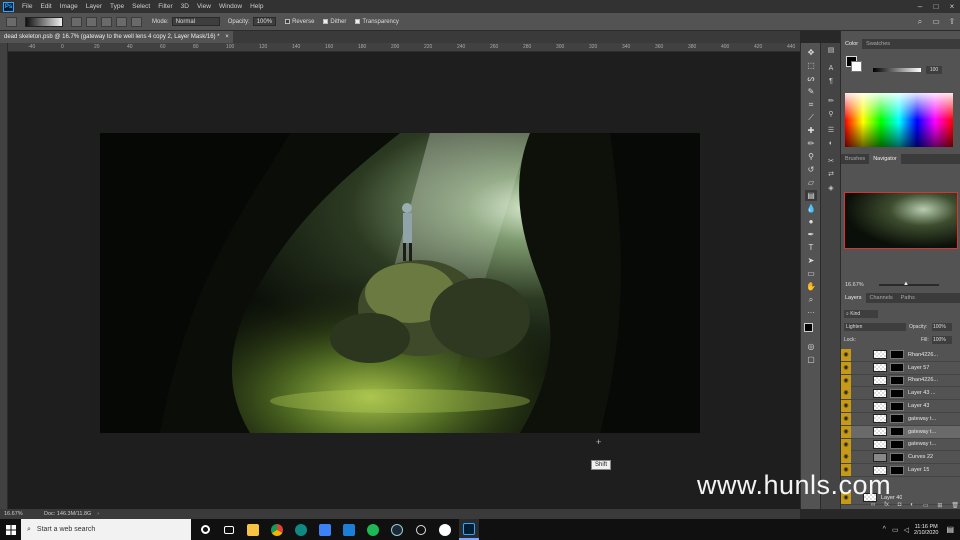  Describe the element at coordinates (811, 359) in the screenshot. I see `screen-mode-icon: ▢` at that location.